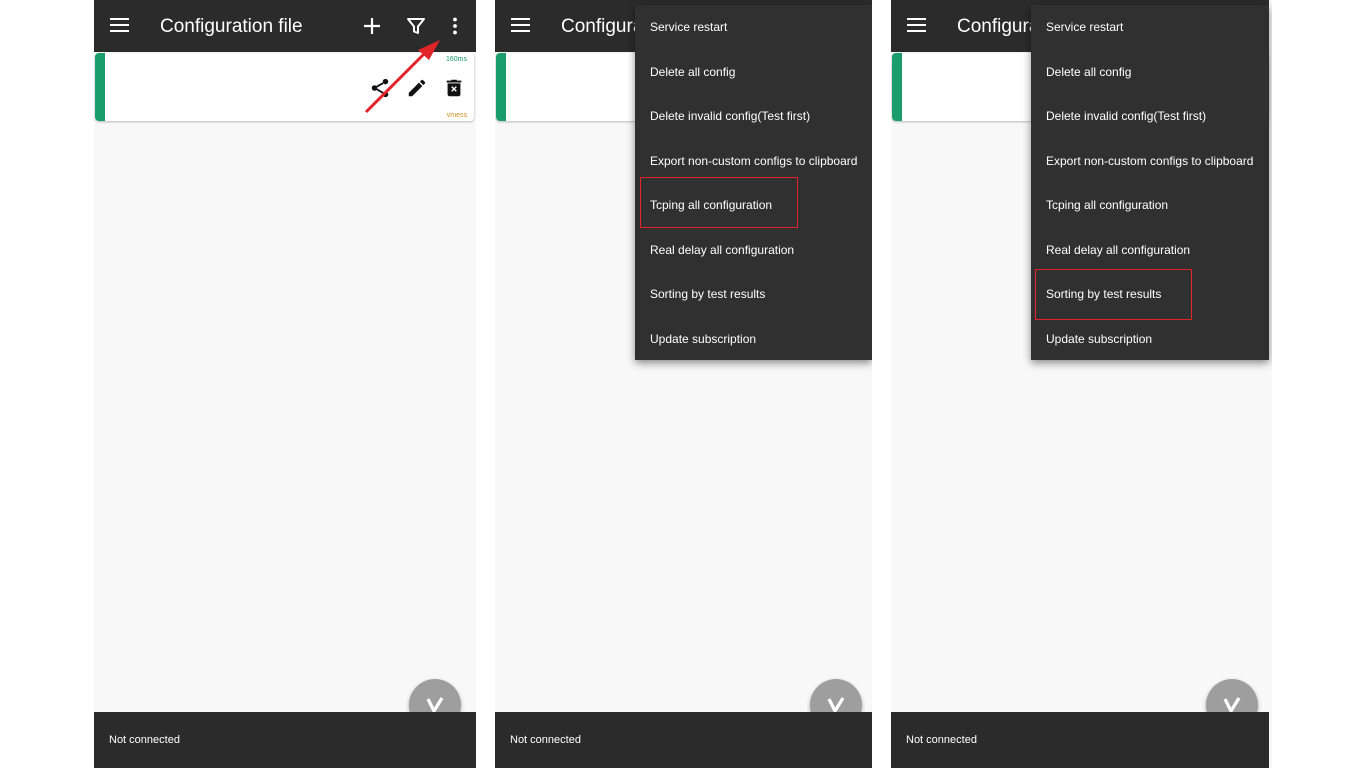 This screenshot has height=768, width=1366. I want to click on card-content-fragment, so click(617, 82).